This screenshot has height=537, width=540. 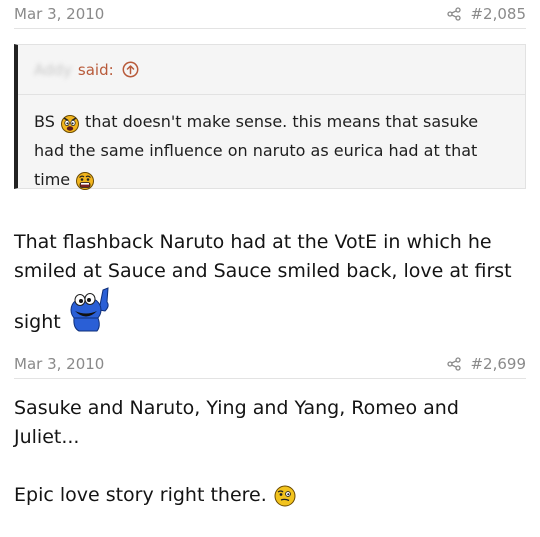 I want to click on quote-text-end: time, so click(x=52, y=179).